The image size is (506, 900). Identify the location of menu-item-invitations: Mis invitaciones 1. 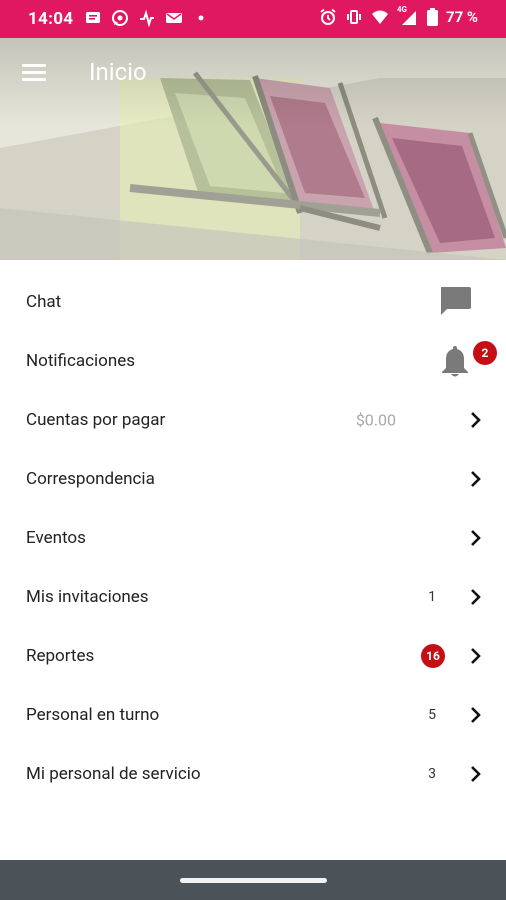
(253, 596).